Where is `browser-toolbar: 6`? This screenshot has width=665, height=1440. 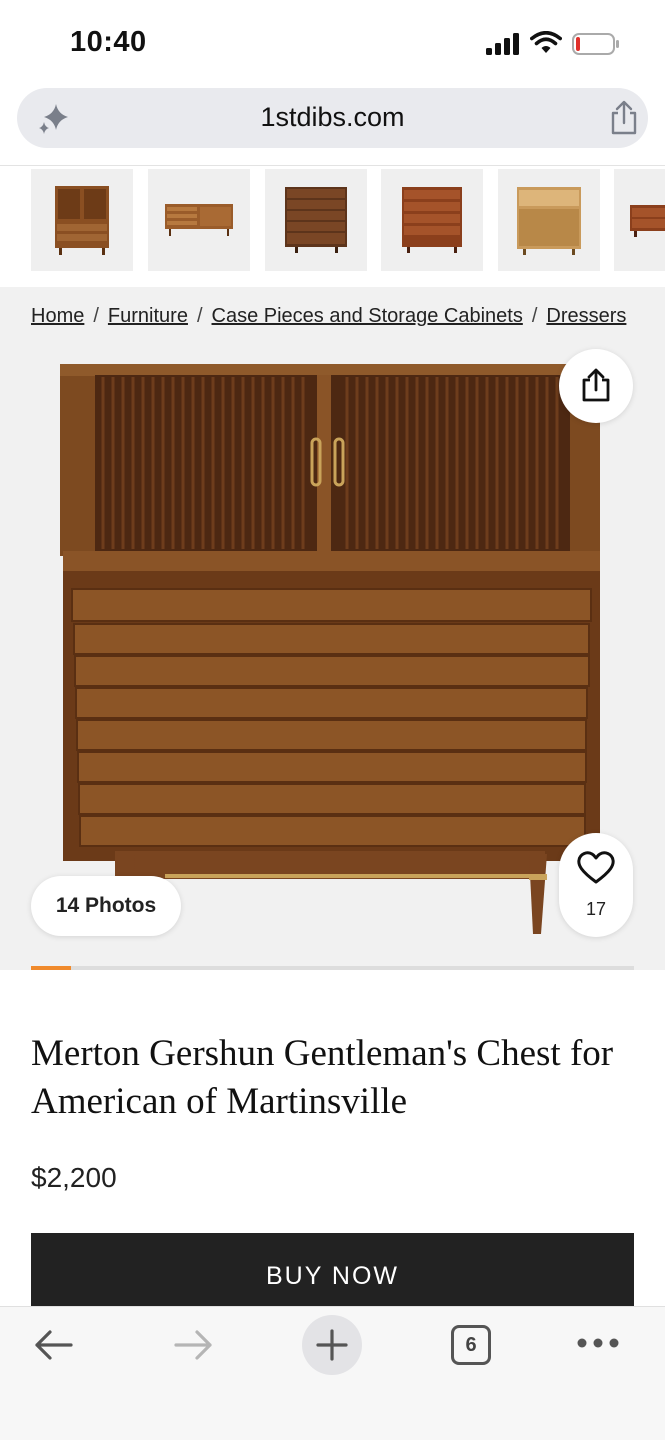 browser-toolbar: 6 is located at coordinates (332, 1373).